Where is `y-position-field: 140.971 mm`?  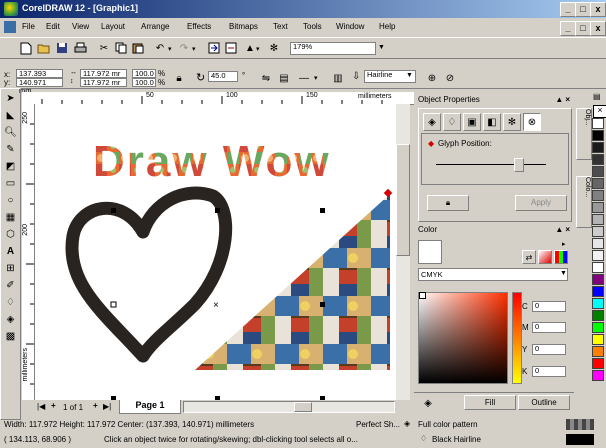 y-position-field: 140.971 mm is located at coordinates (39, 86).